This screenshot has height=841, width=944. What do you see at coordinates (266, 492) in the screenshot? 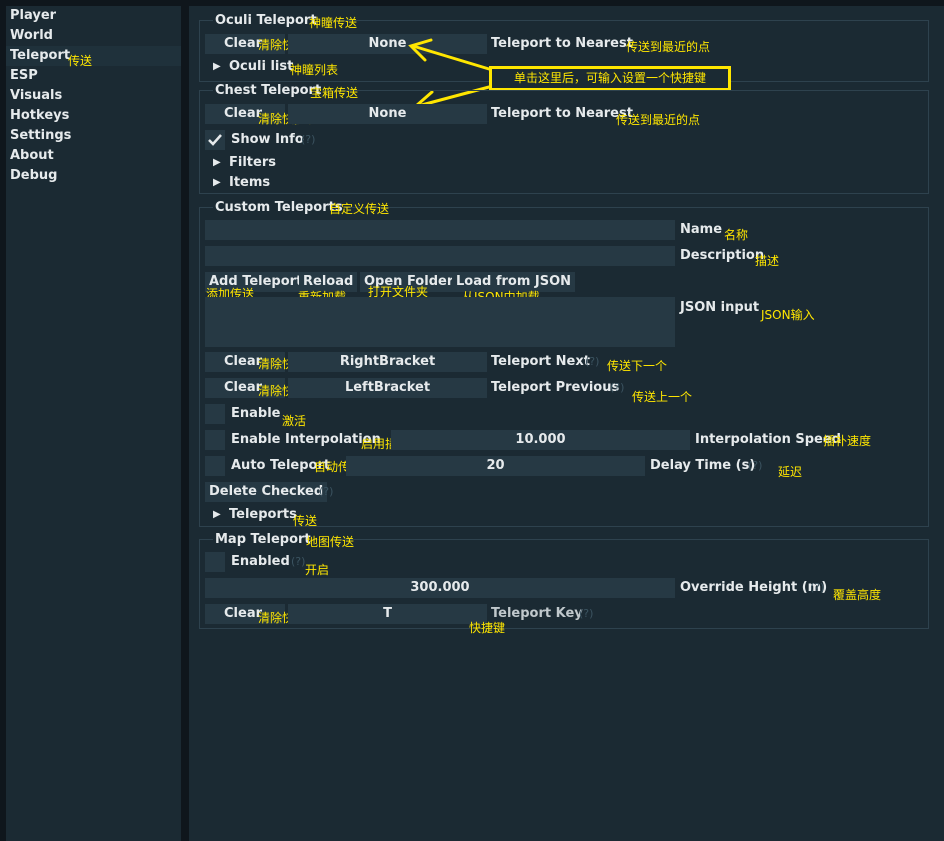
I see `delete-checked-button: Delete Checked` at bounding box center [266, 492].